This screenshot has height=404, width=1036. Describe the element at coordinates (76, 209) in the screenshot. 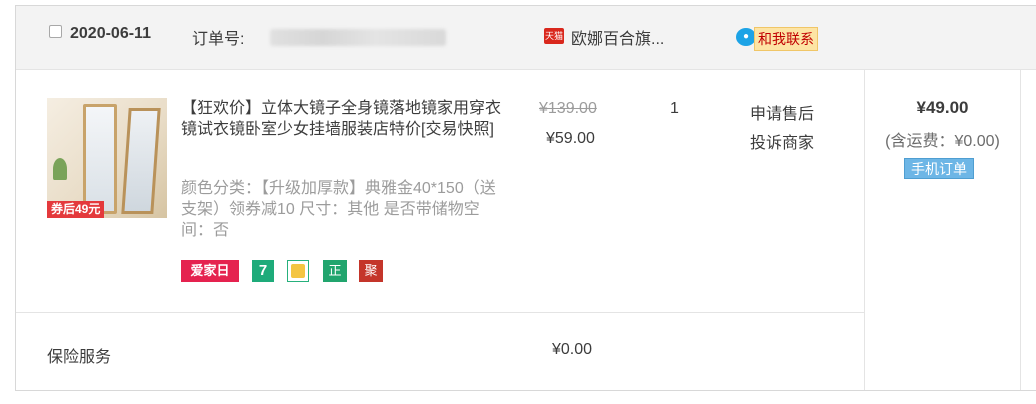

I see `promo-tag: 券后49元` at that location.